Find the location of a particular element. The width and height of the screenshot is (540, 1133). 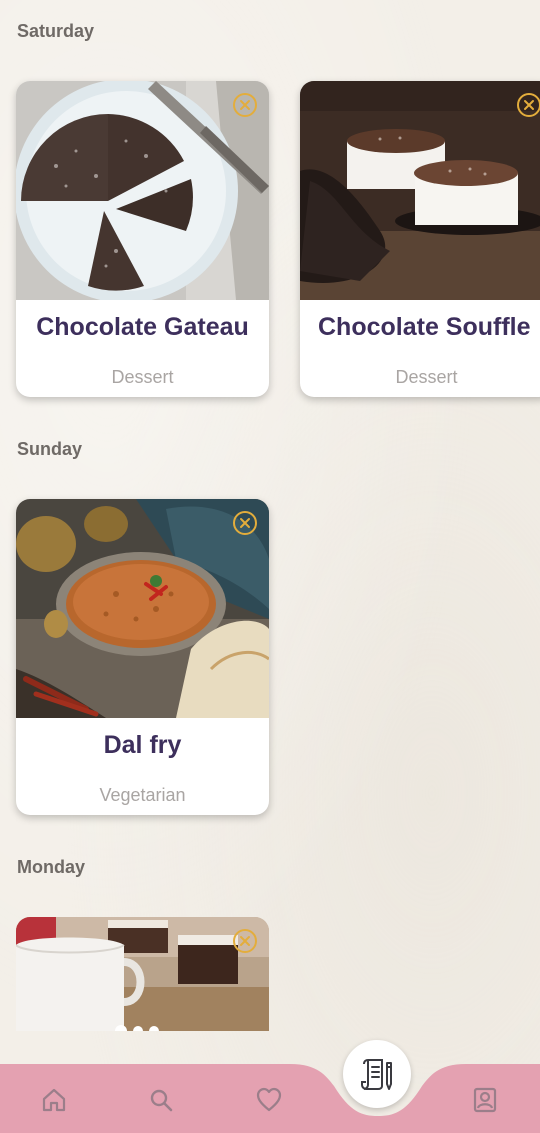

recipe-card: Chocolate Gateau Dessert is located at coordinates (142, 239).